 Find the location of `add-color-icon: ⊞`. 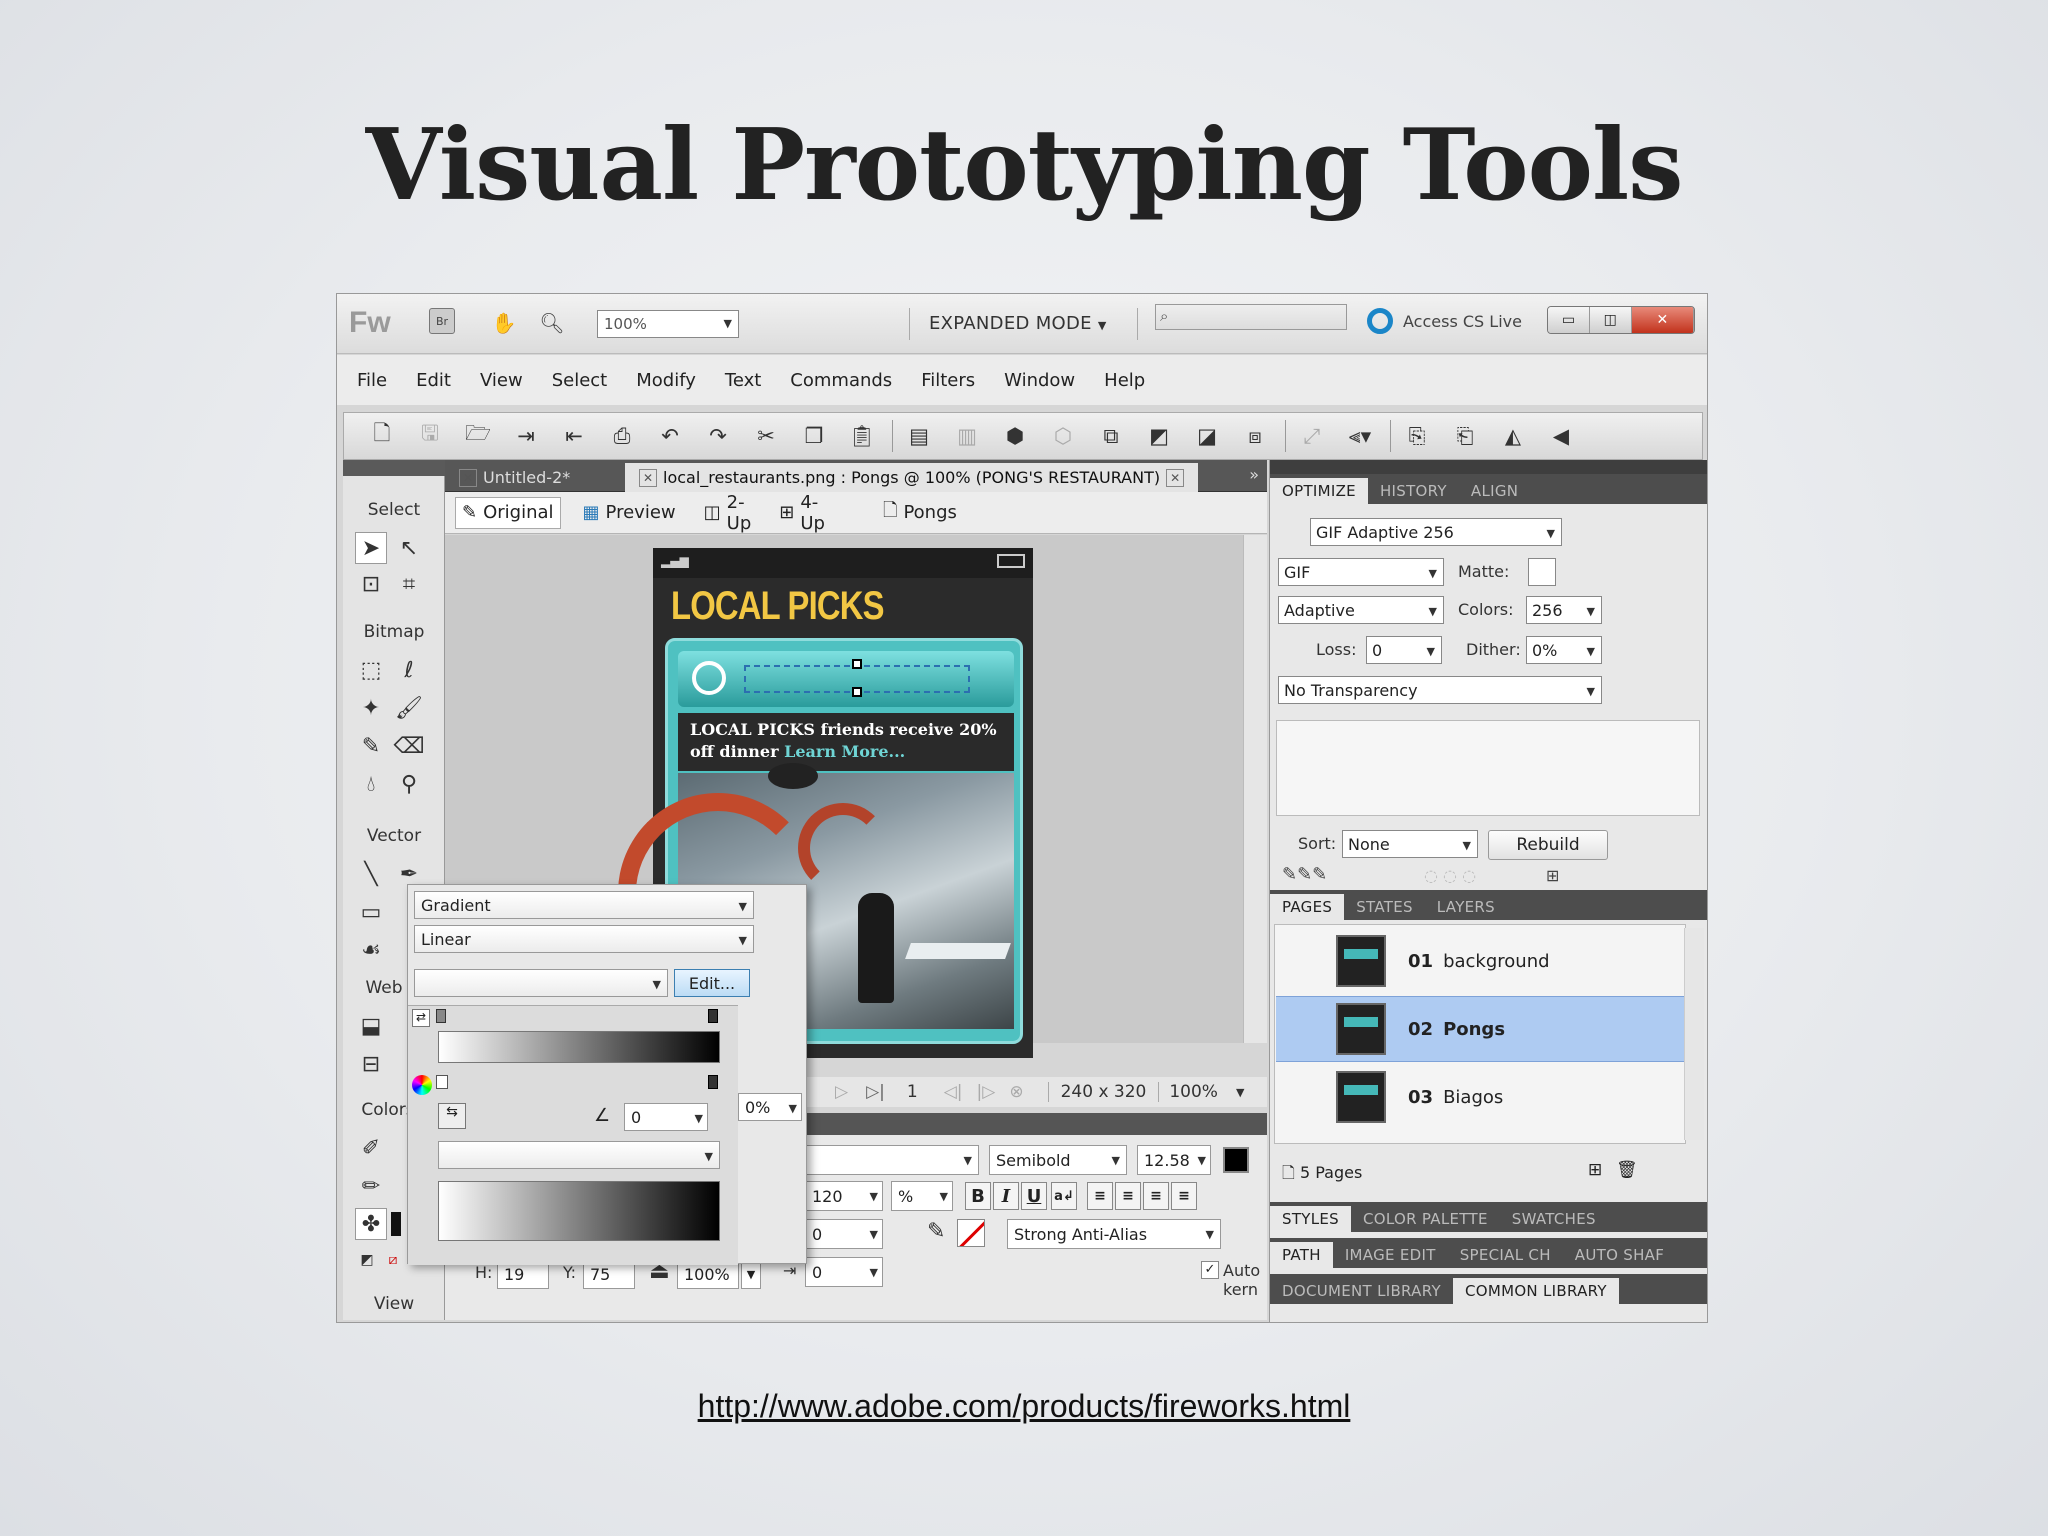

add-color-icon: ⊞ is located at coordinates (1552, 875).